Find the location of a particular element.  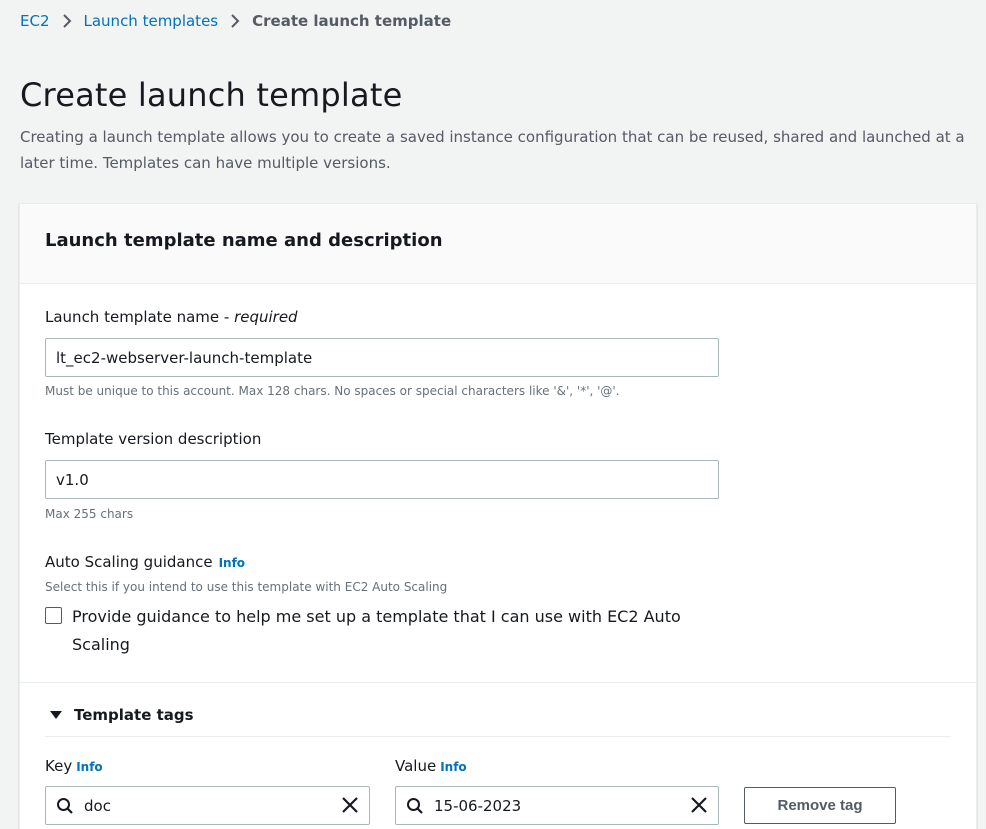

section-divider is located at coordinates (498, 682).